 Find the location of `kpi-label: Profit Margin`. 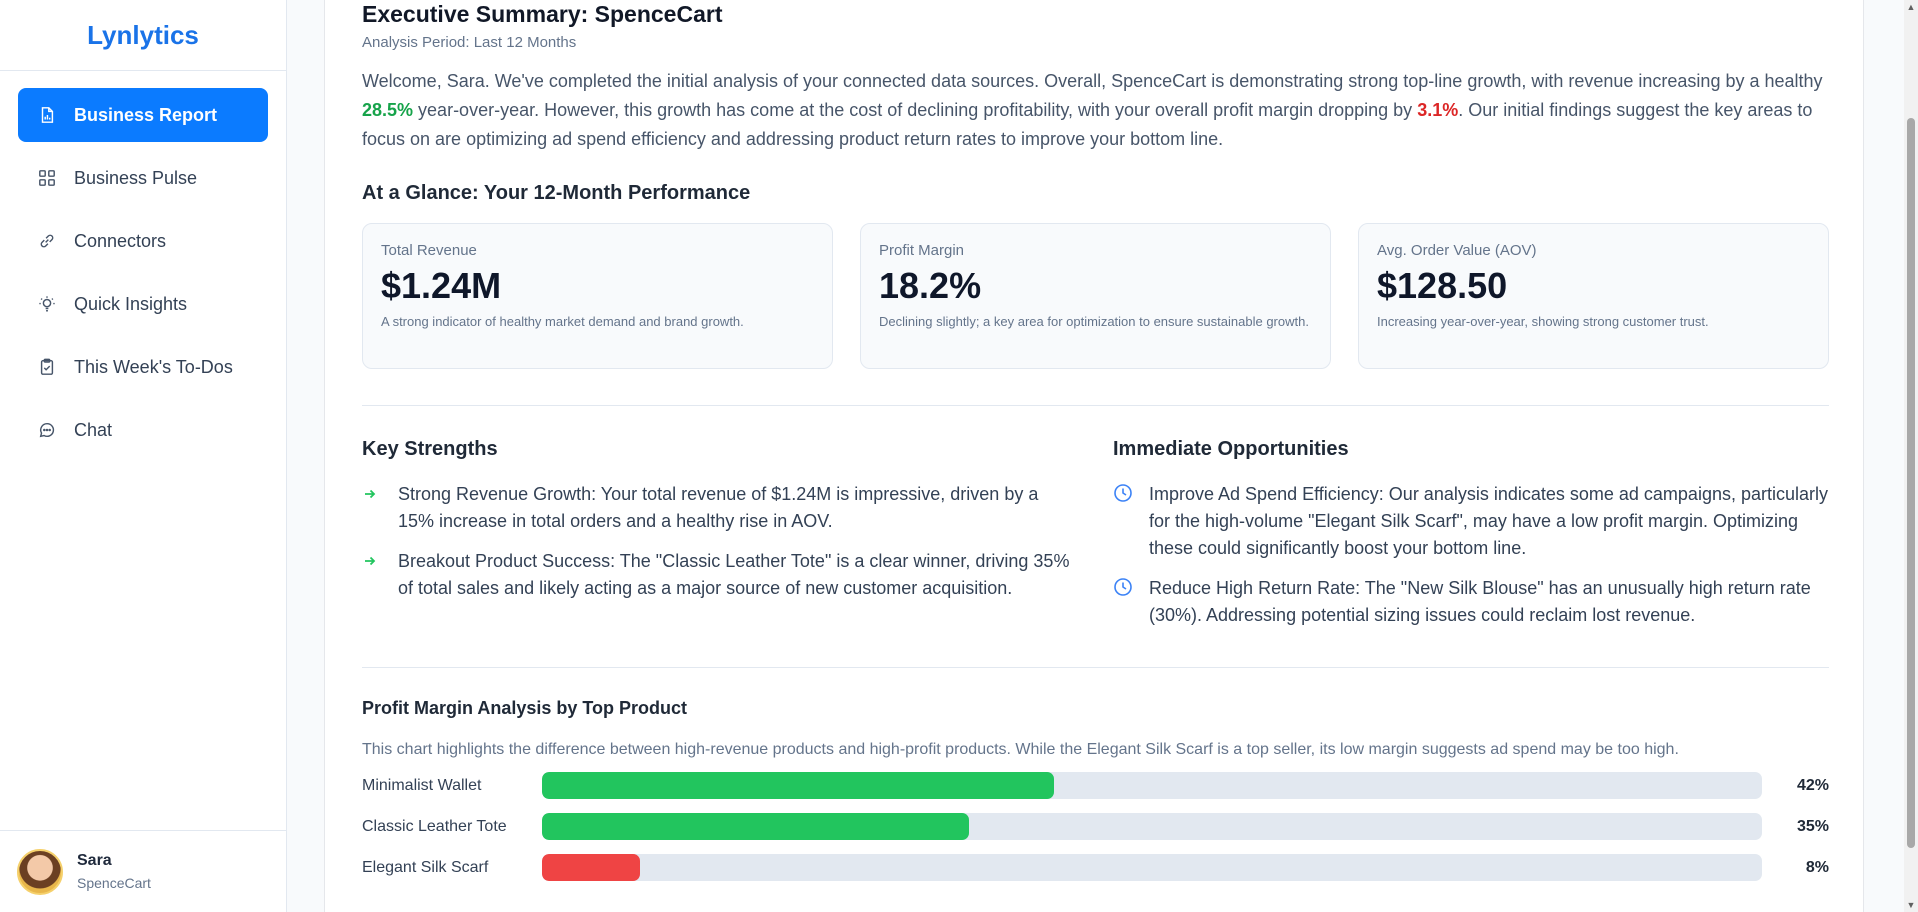

kpi-label: Profit Margin is located at coordinates (922, 250).